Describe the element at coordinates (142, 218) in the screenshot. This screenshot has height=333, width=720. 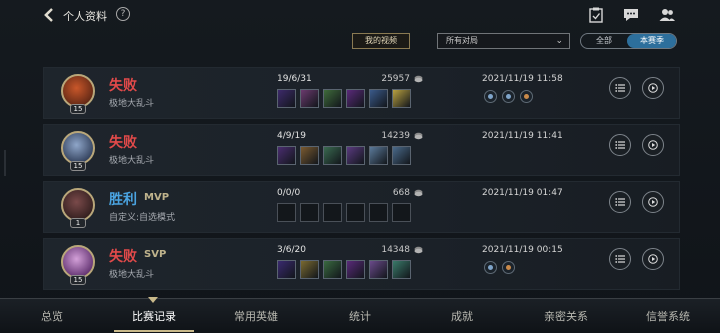
I see `game-mode: 自定义:自选模式` at that location.